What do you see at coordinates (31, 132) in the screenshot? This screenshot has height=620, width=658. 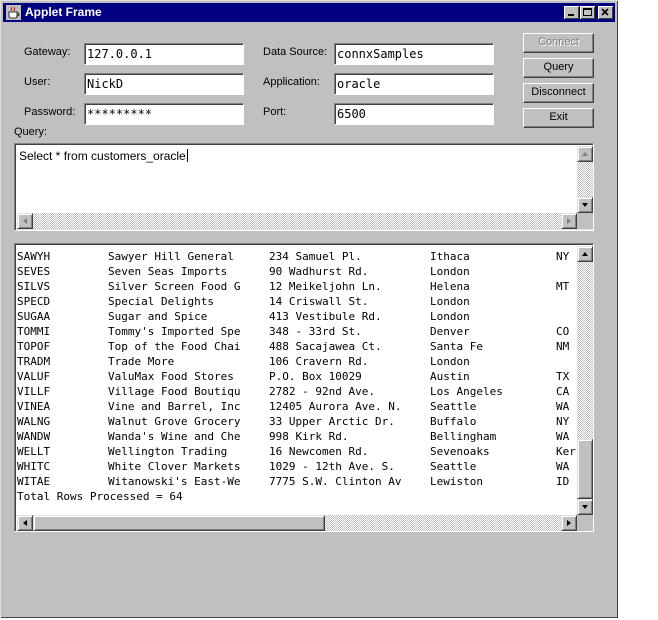 I see `query-label: Query:` at bounding box center [31, 132].